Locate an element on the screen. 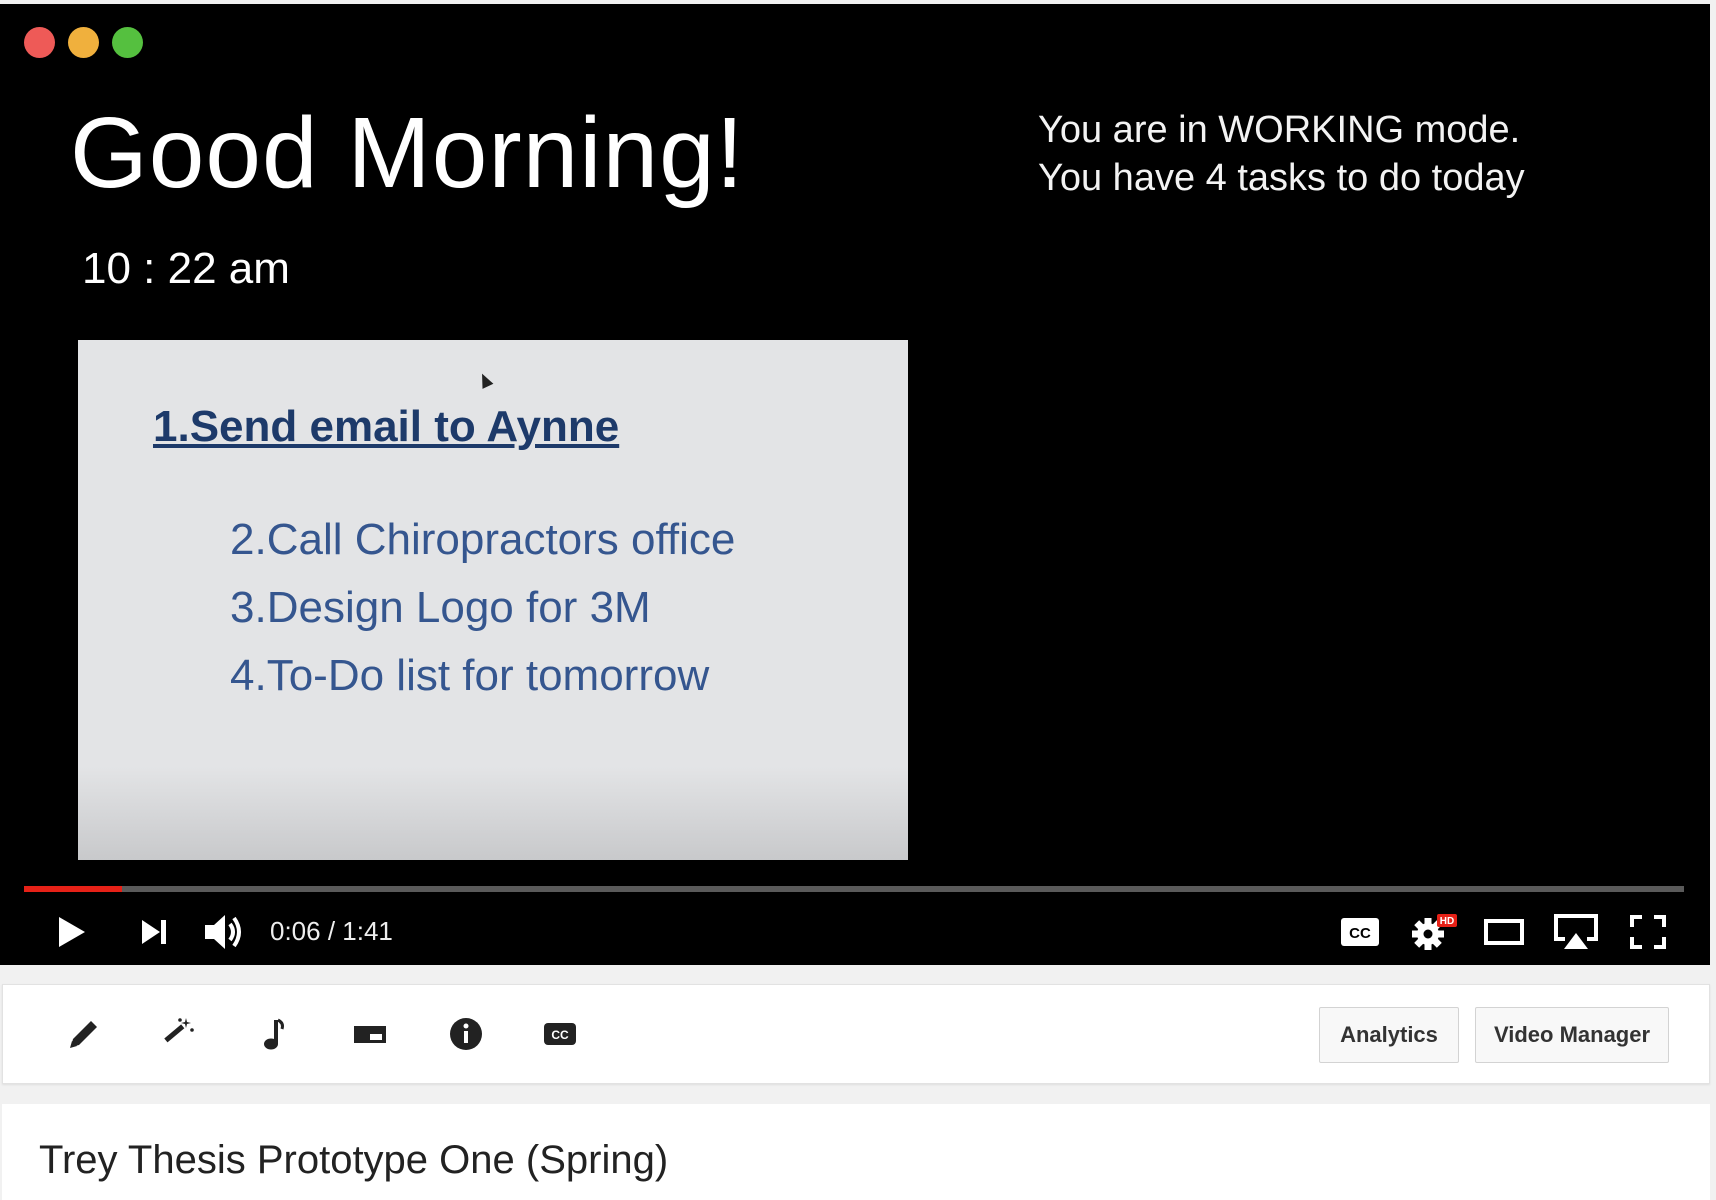 Image resolution: width=1716 pixels, height=1200 pixels. window-controls is located at coordinates (83, 42).